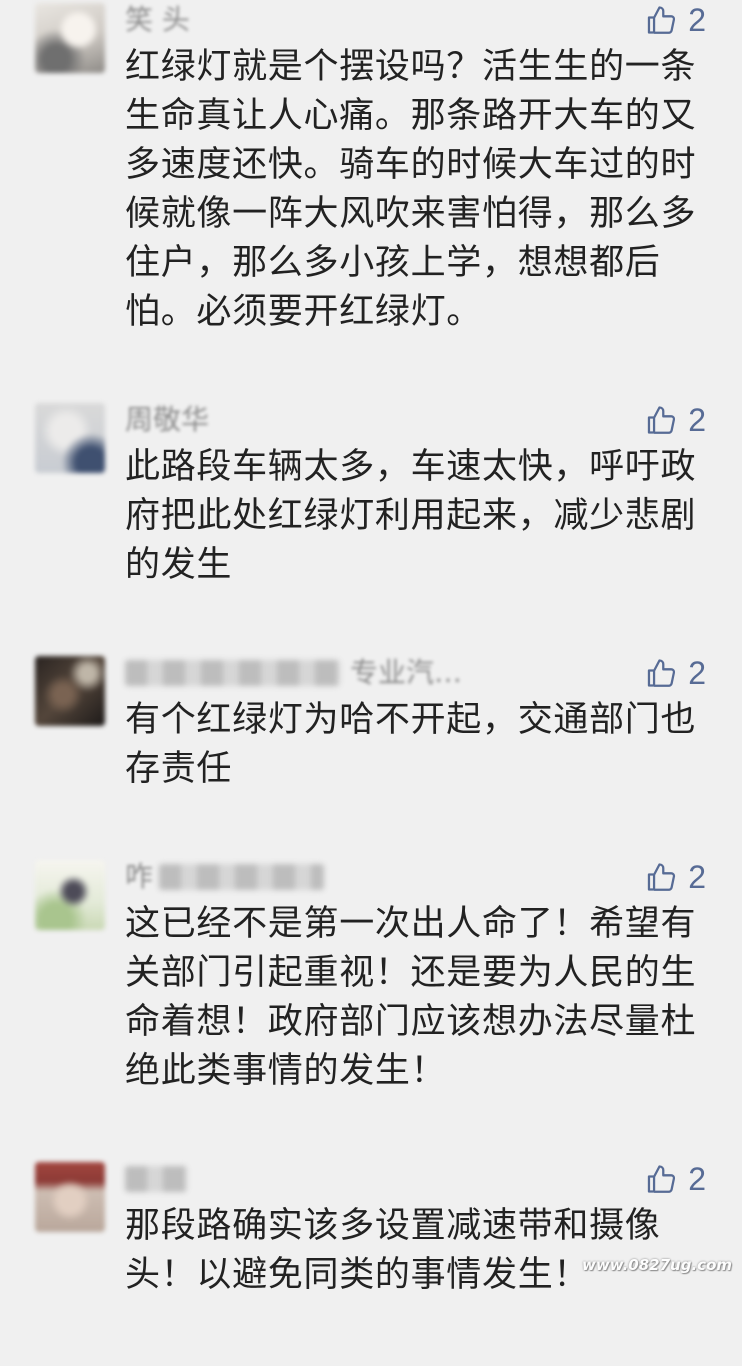 The width and height of the screenshot is (742, 1366). I want to click on comment-line: 绝此类事情的发生！, so click(286, 1071).